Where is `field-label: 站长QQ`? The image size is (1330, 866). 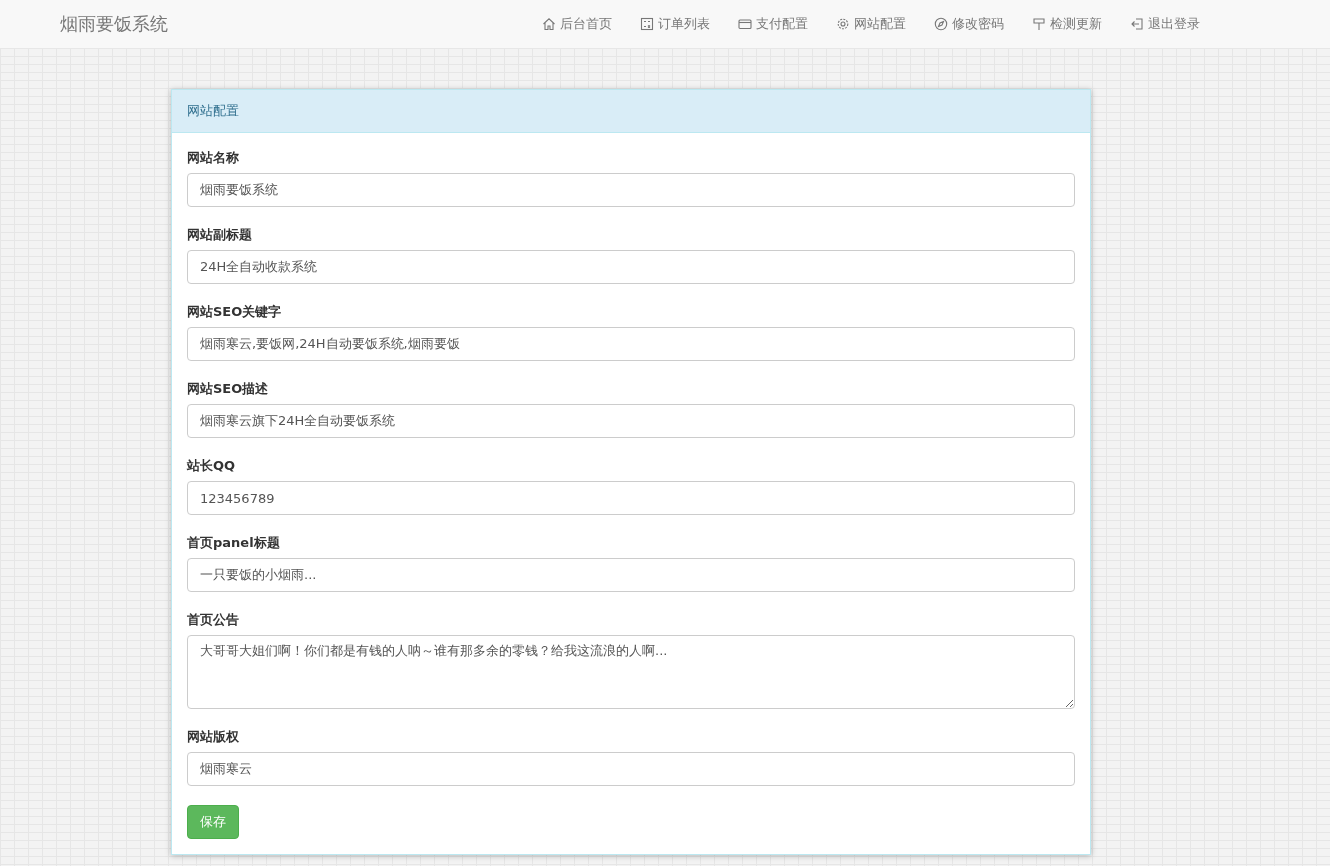 field-label: 站长QQ is located at coordinates (212, 466).